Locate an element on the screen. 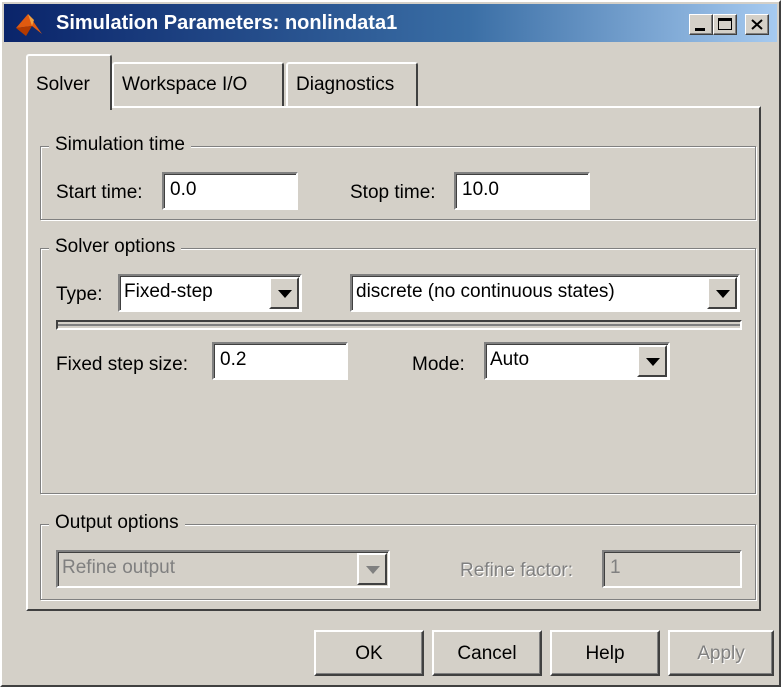  solver-type-value: Fixed-step is located at coordinates (168, 291).